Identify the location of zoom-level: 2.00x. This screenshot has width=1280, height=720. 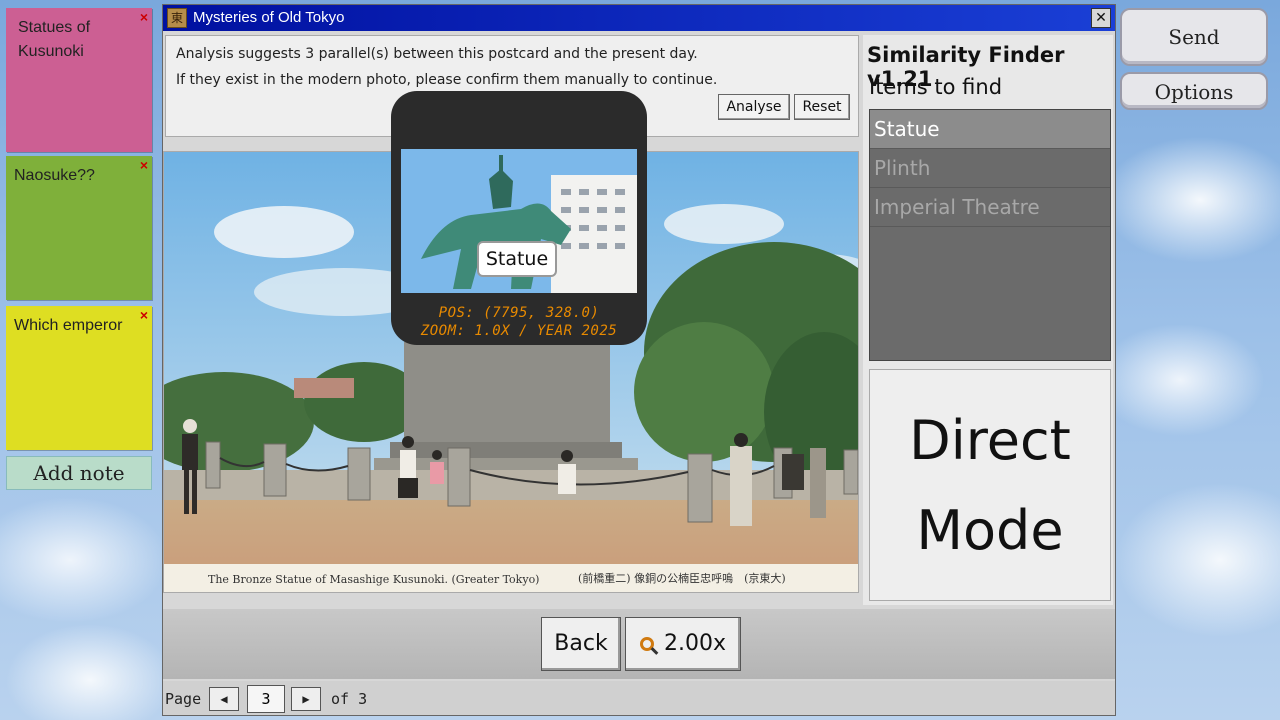
(694, 643).